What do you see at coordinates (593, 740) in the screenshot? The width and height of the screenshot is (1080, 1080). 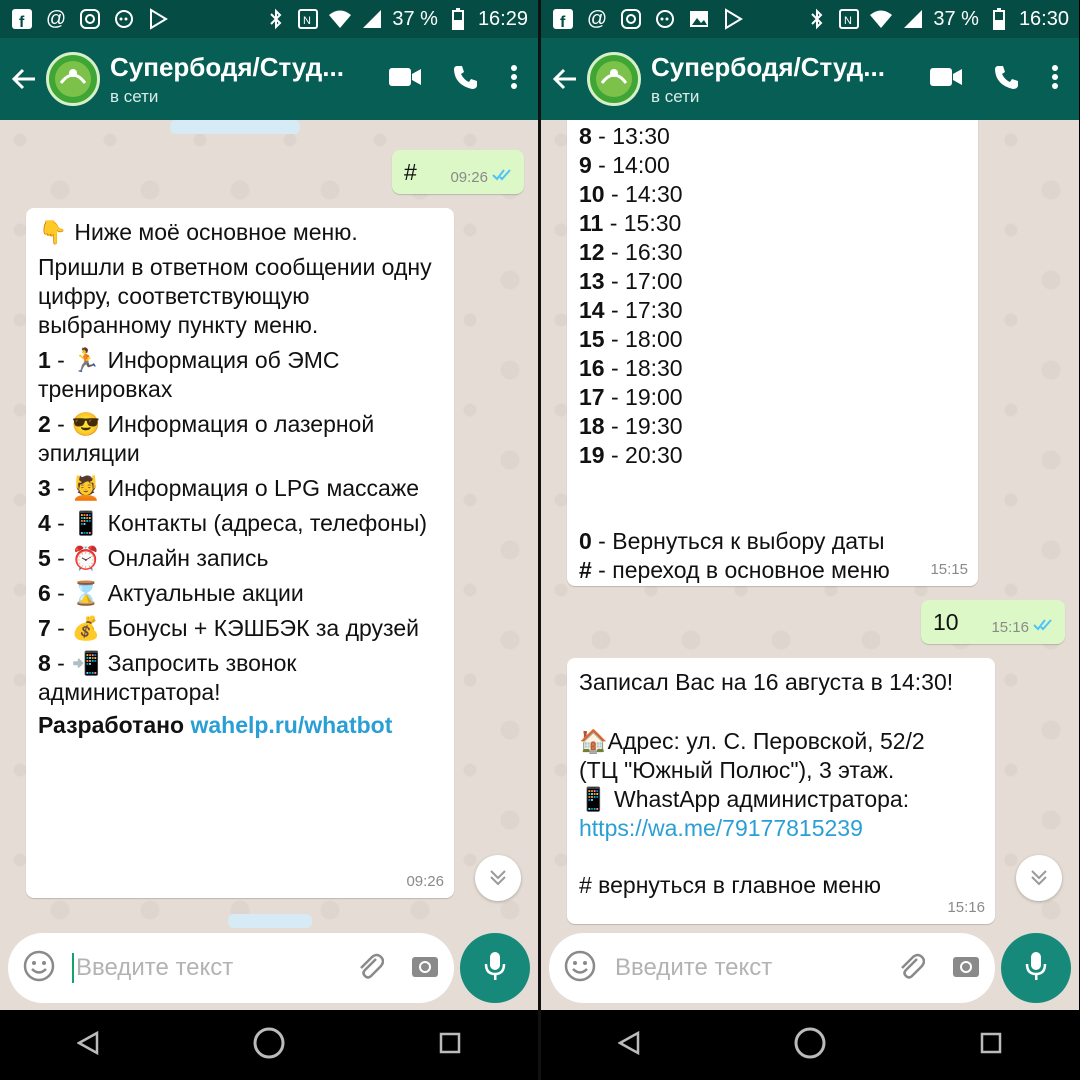 I see `house-emoji: 🏠` at bounding box center [593, 740].